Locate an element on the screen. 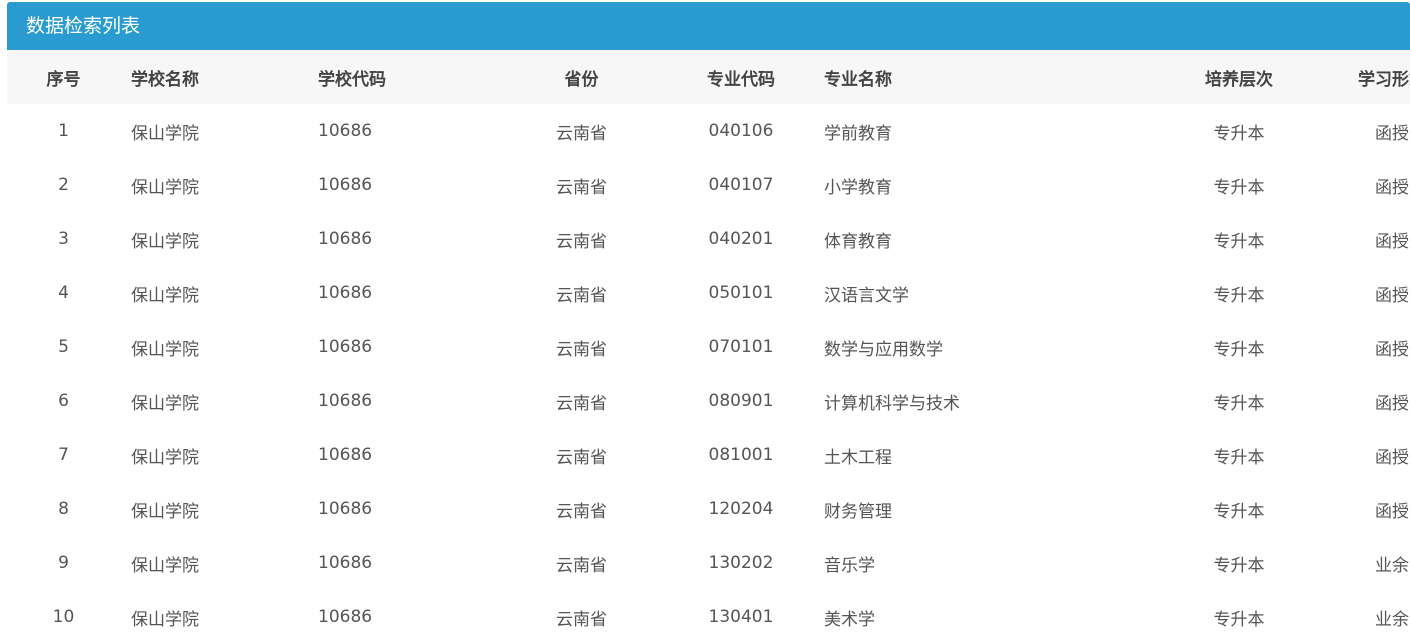  cell-major-name: 计算机科学与技术 is located at coordinates (892, 403).